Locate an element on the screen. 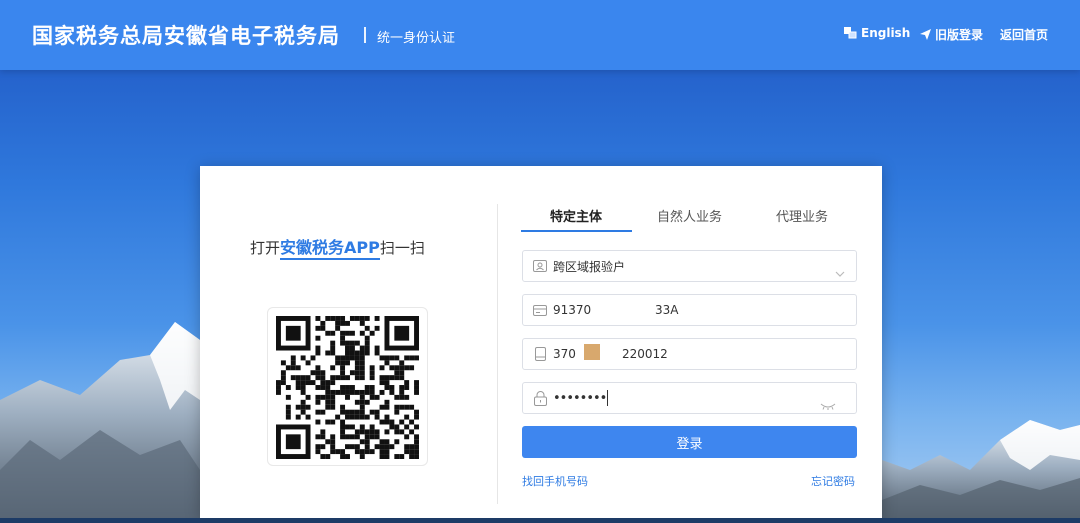 This screenshot has height=523, width=1080. tab-agent-business: 代理业务 is located at coordinates (802, 215).